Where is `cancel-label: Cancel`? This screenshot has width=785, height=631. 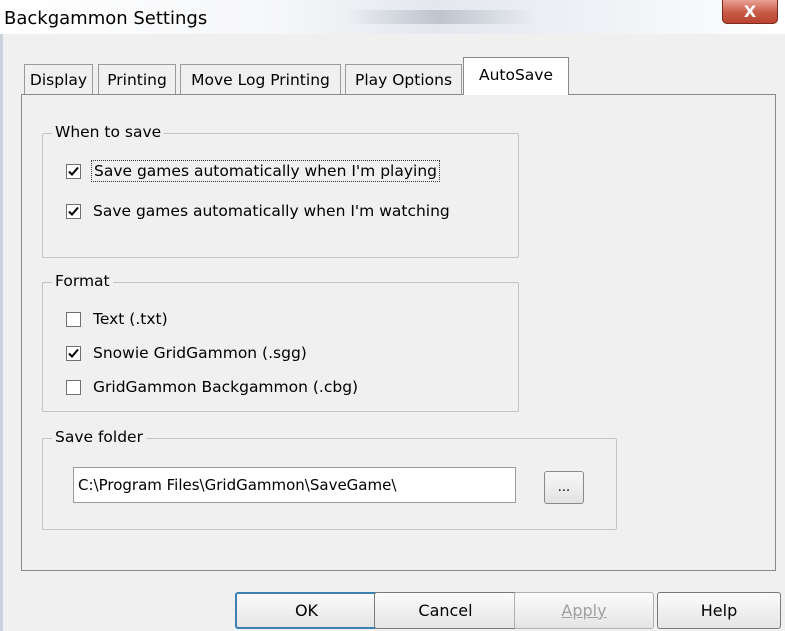 cancel-label: Cancel is located at coordinates (445, 610).